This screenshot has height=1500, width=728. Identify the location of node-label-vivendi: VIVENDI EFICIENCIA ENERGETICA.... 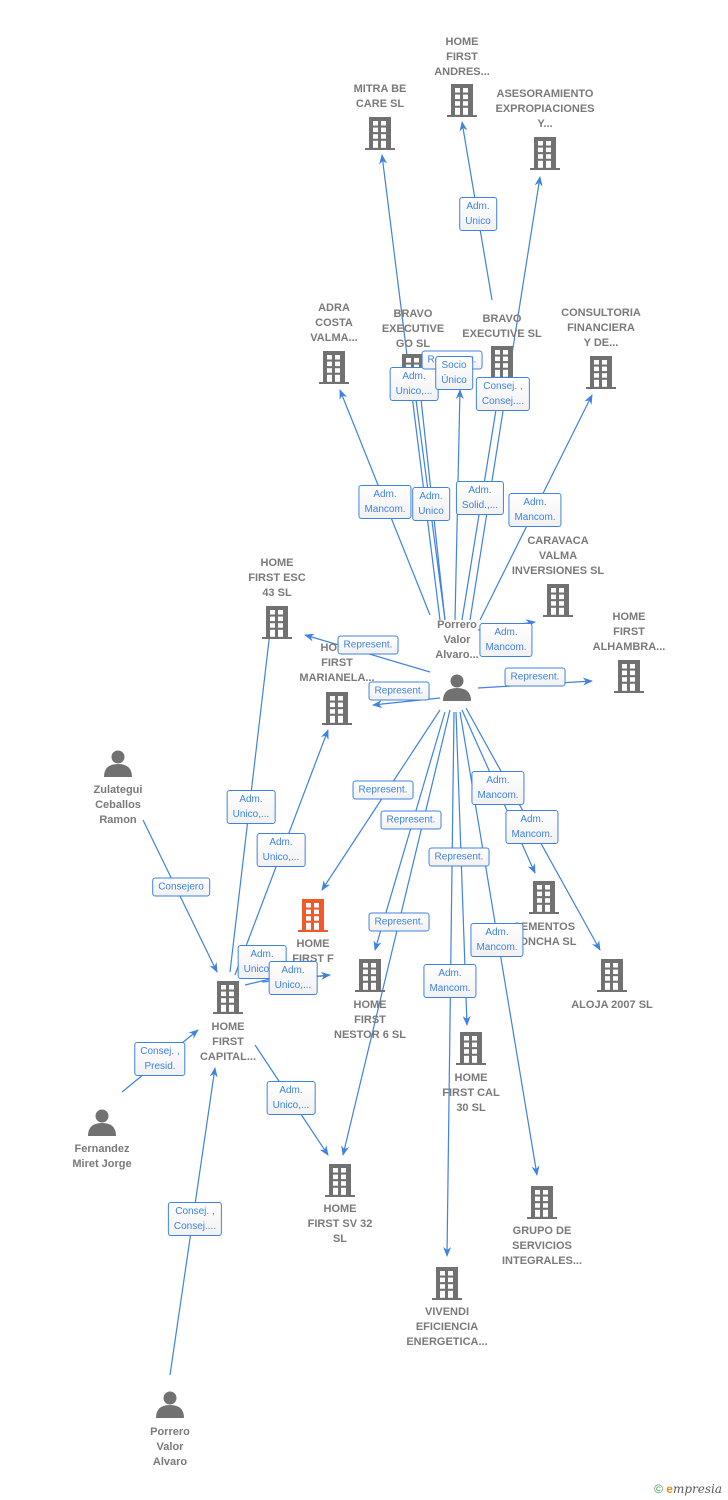
(447, 1327).